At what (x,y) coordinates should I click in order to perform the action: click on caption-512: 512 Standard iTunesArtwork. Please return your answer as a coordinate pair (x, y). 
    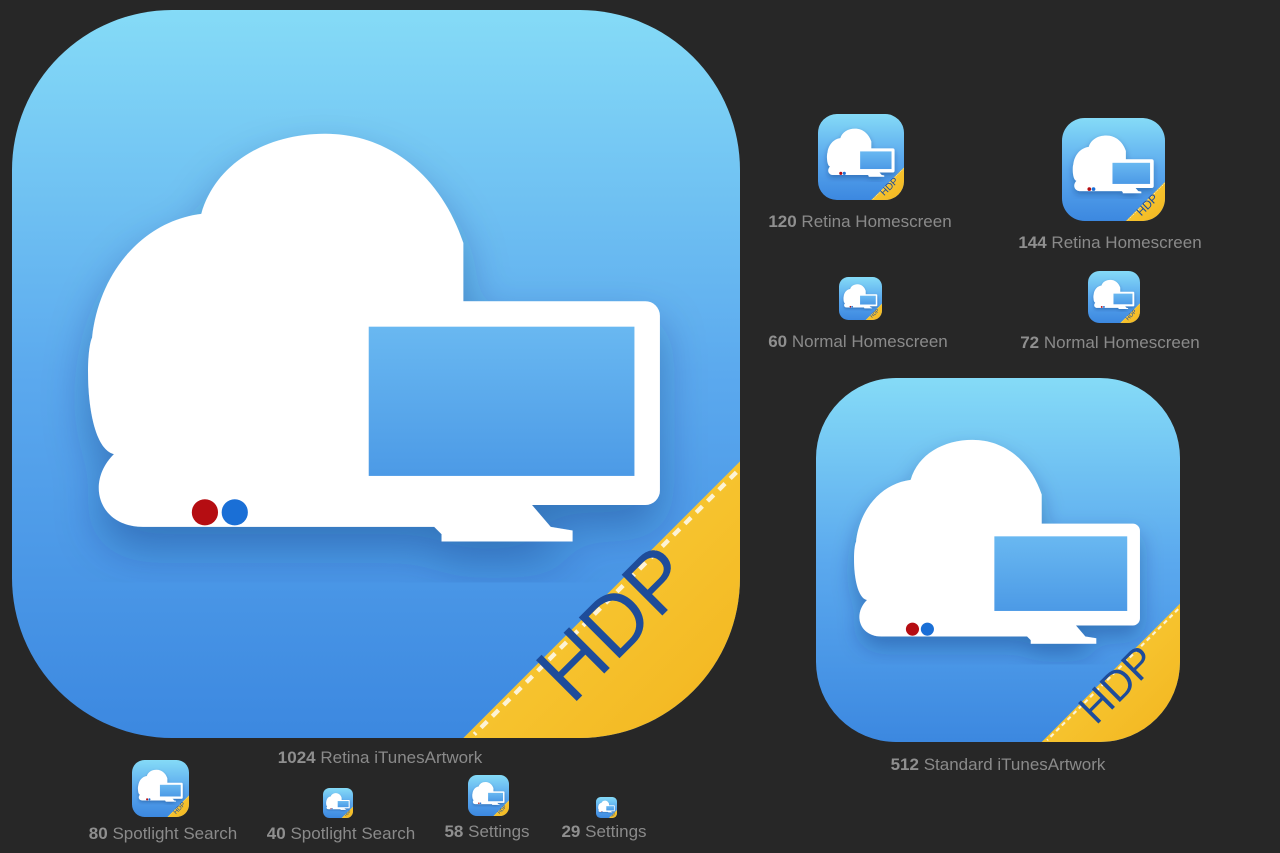
    Looking at the image, I should click on (998, 764).